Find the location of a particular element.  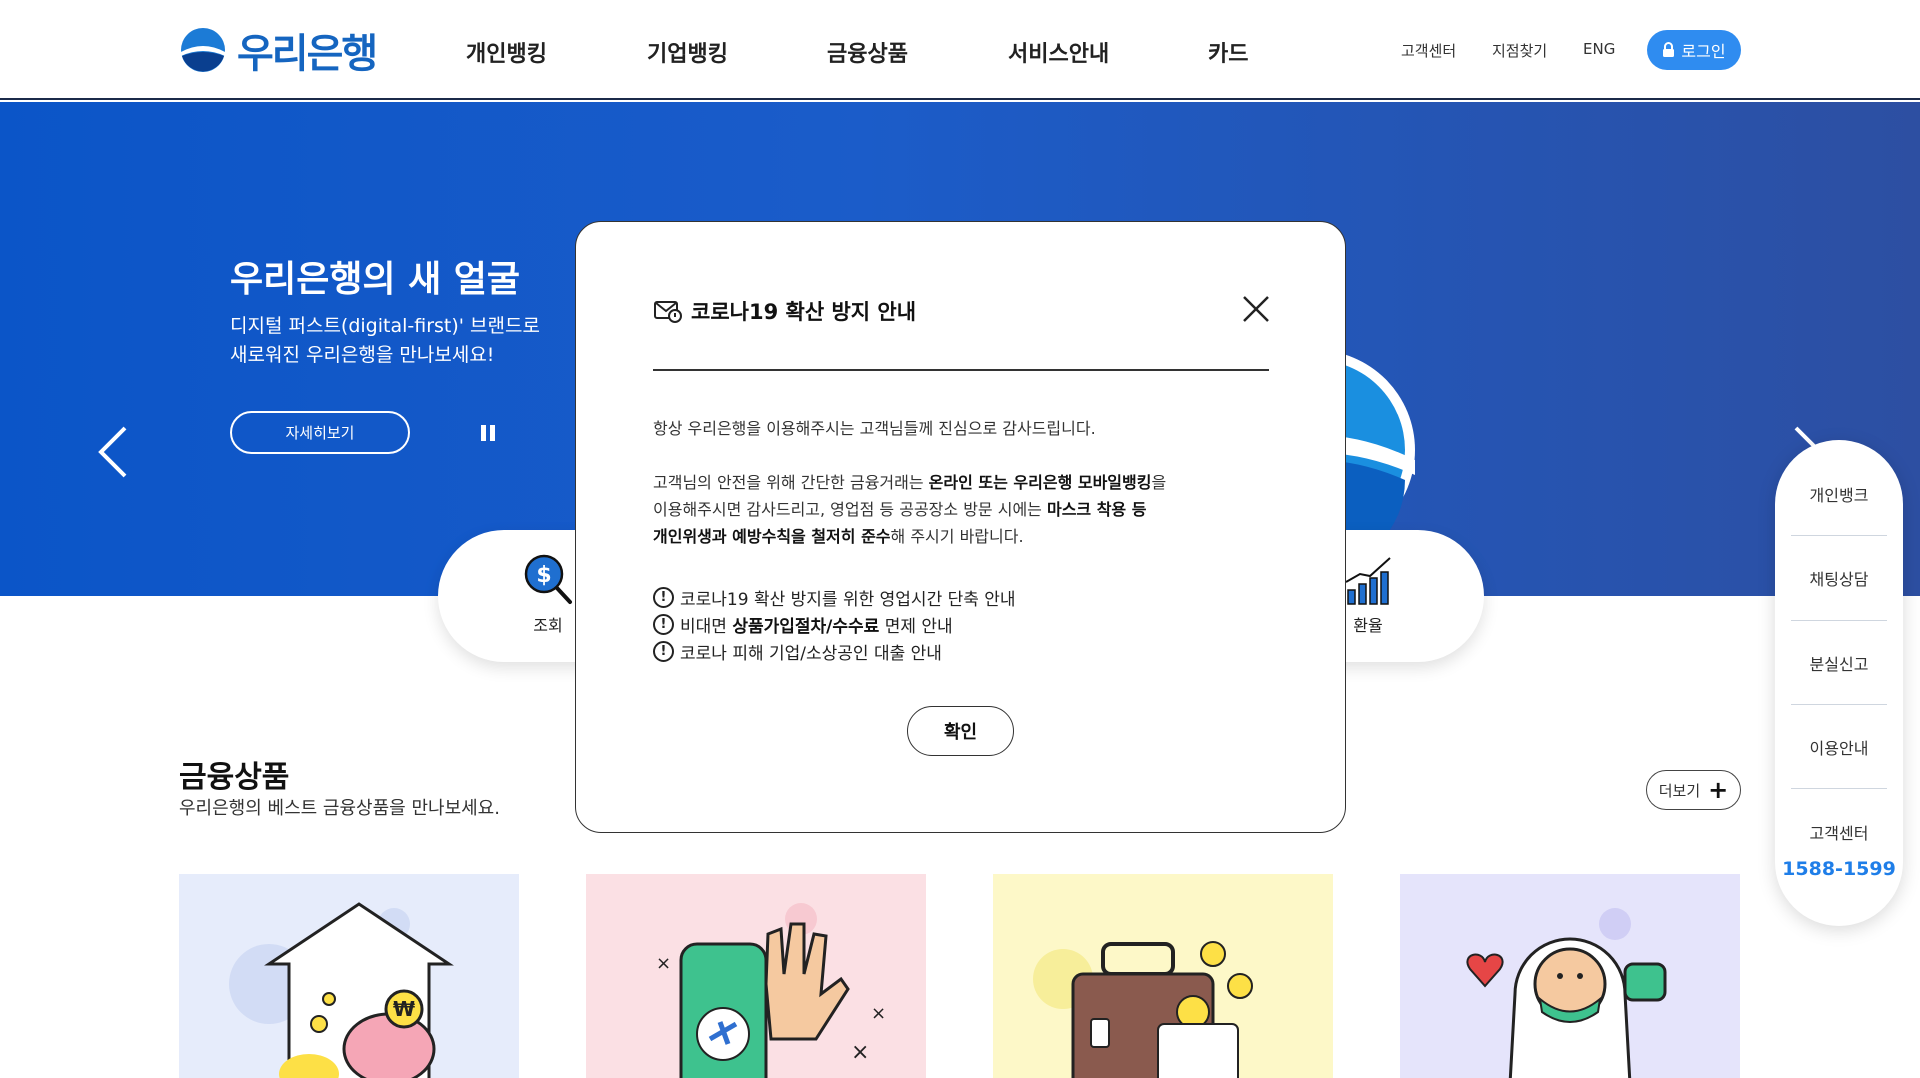

body-text: 을 is located at coordinates (1159, 482).